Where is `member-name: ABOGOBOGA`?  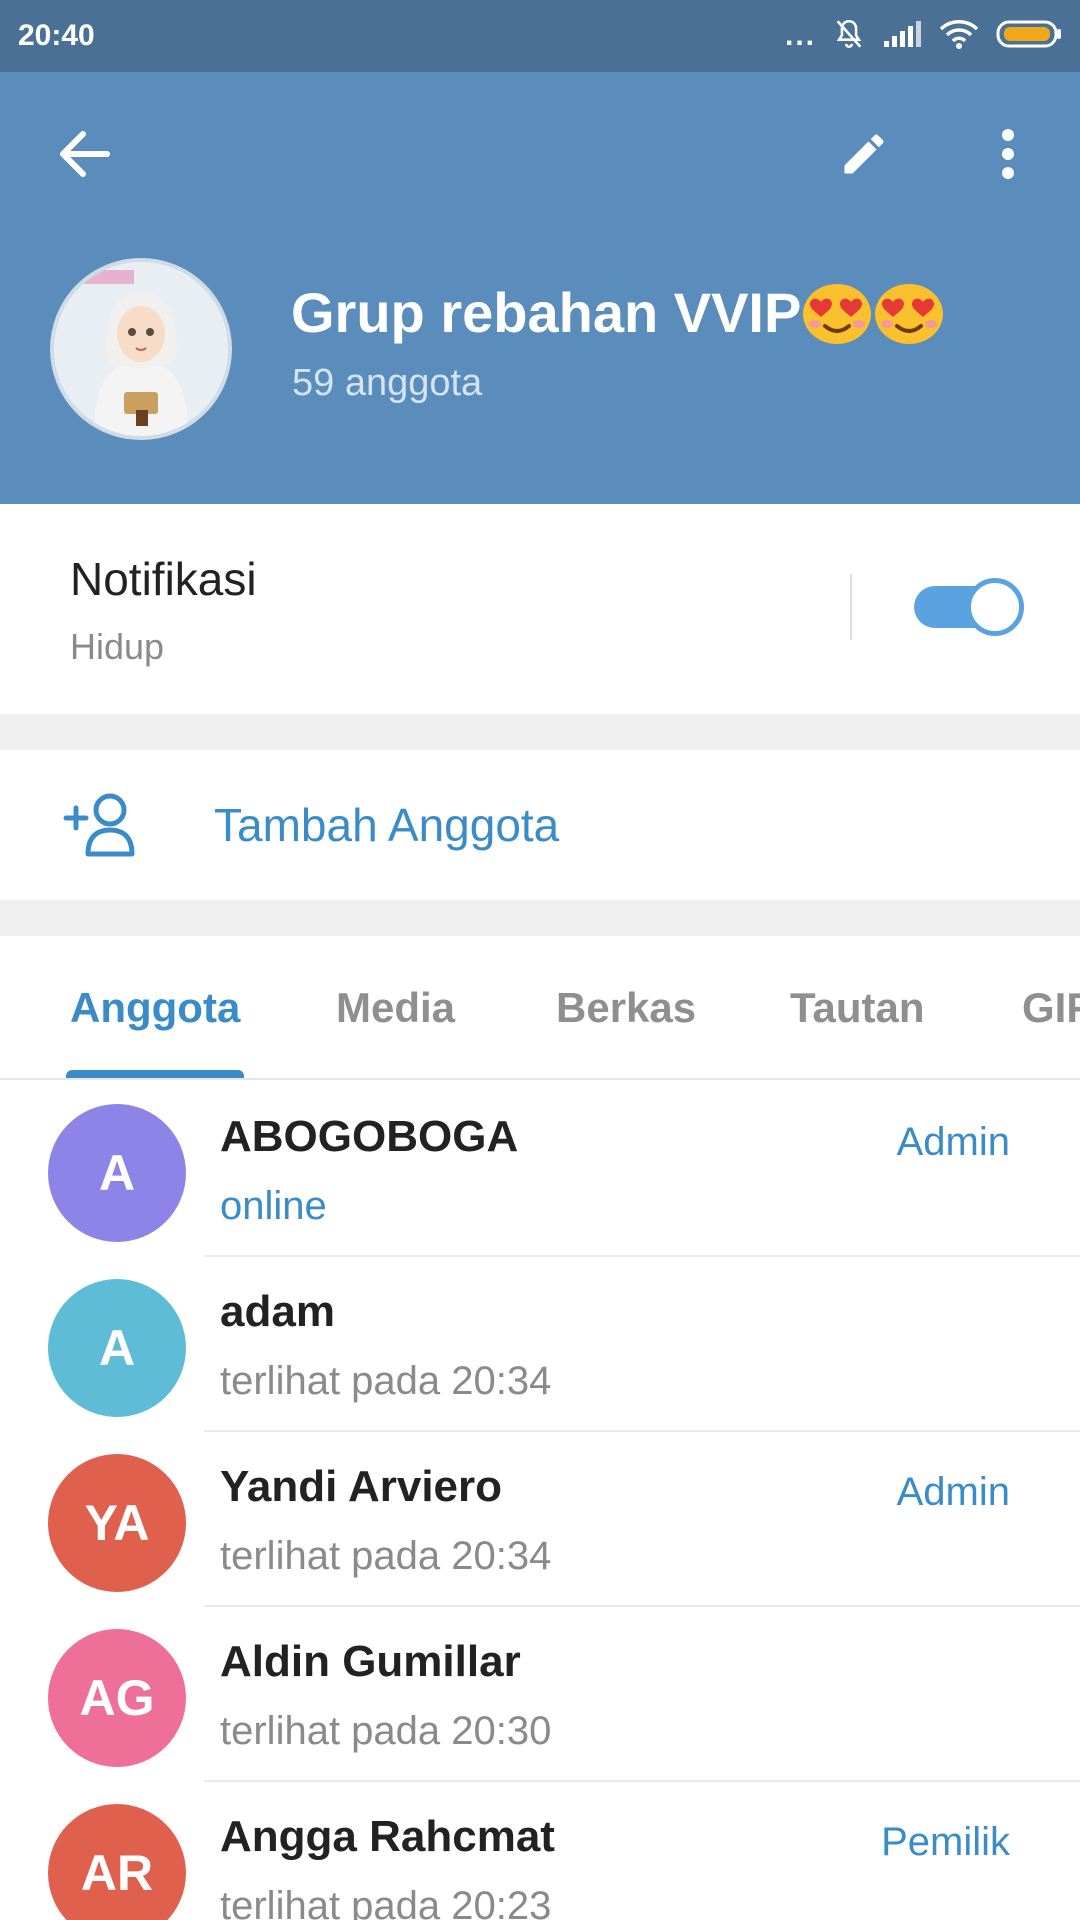
member-name: ABOGOBOGA is located at coordinates (369, 1136).